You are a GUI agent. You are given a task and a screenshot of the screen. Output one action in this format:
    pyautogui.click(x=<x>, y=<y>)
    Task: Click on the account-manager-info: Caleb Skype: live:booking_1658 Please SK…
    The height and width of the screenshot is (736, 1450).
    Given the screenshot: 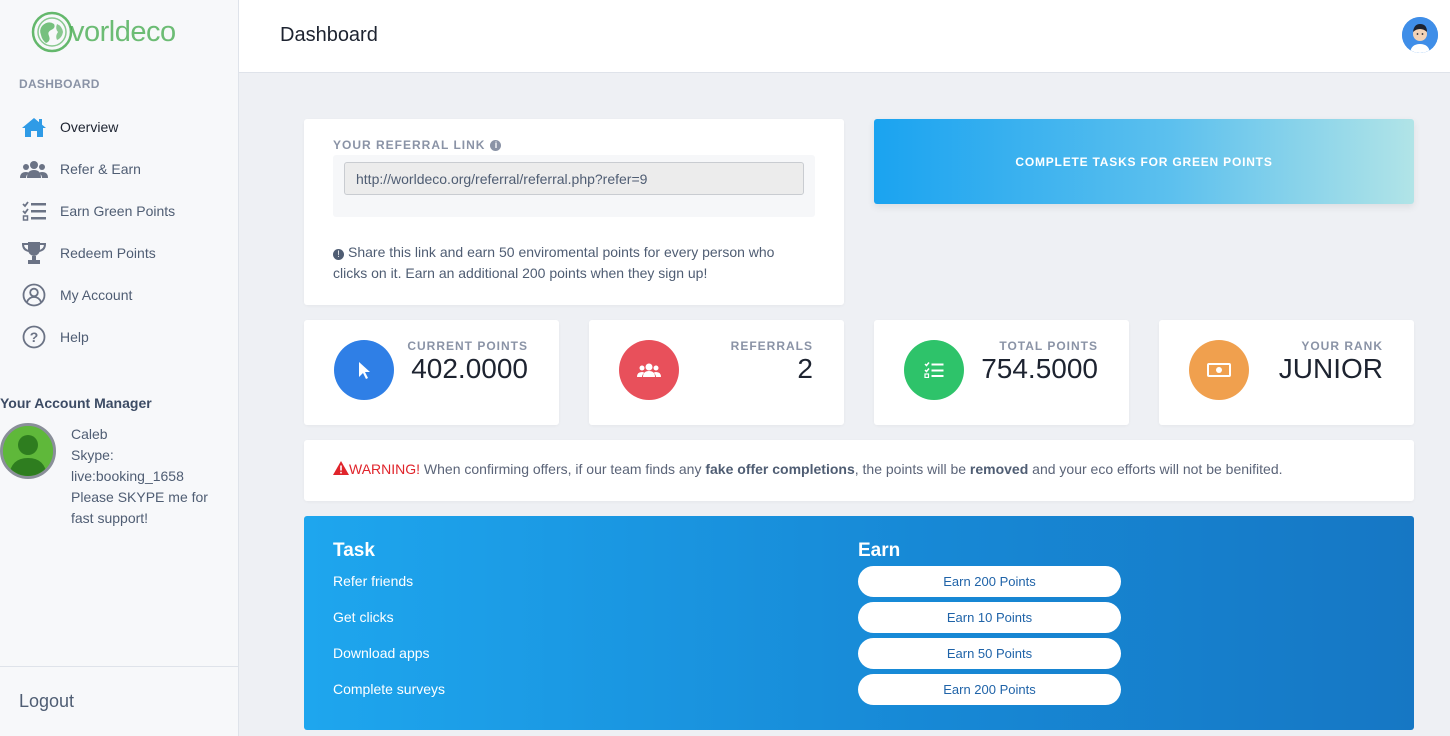 What is the action you would take?
    pyautogui.click(x=151, y=476)
    